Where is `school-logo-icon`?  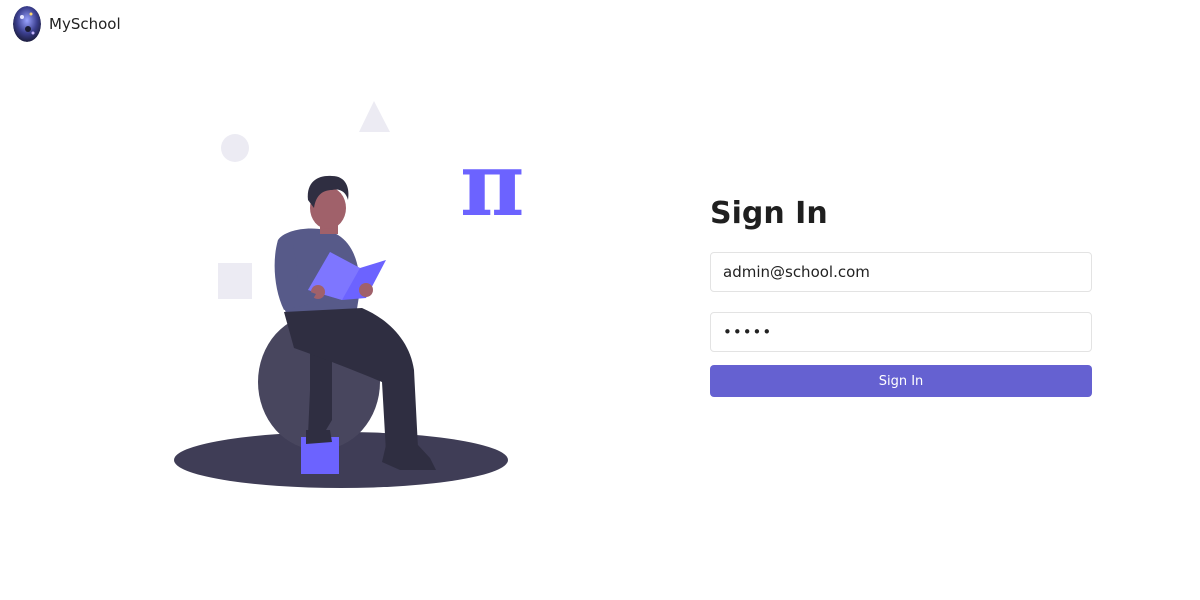 school-logo-icon is located at coordinates (27, 24).